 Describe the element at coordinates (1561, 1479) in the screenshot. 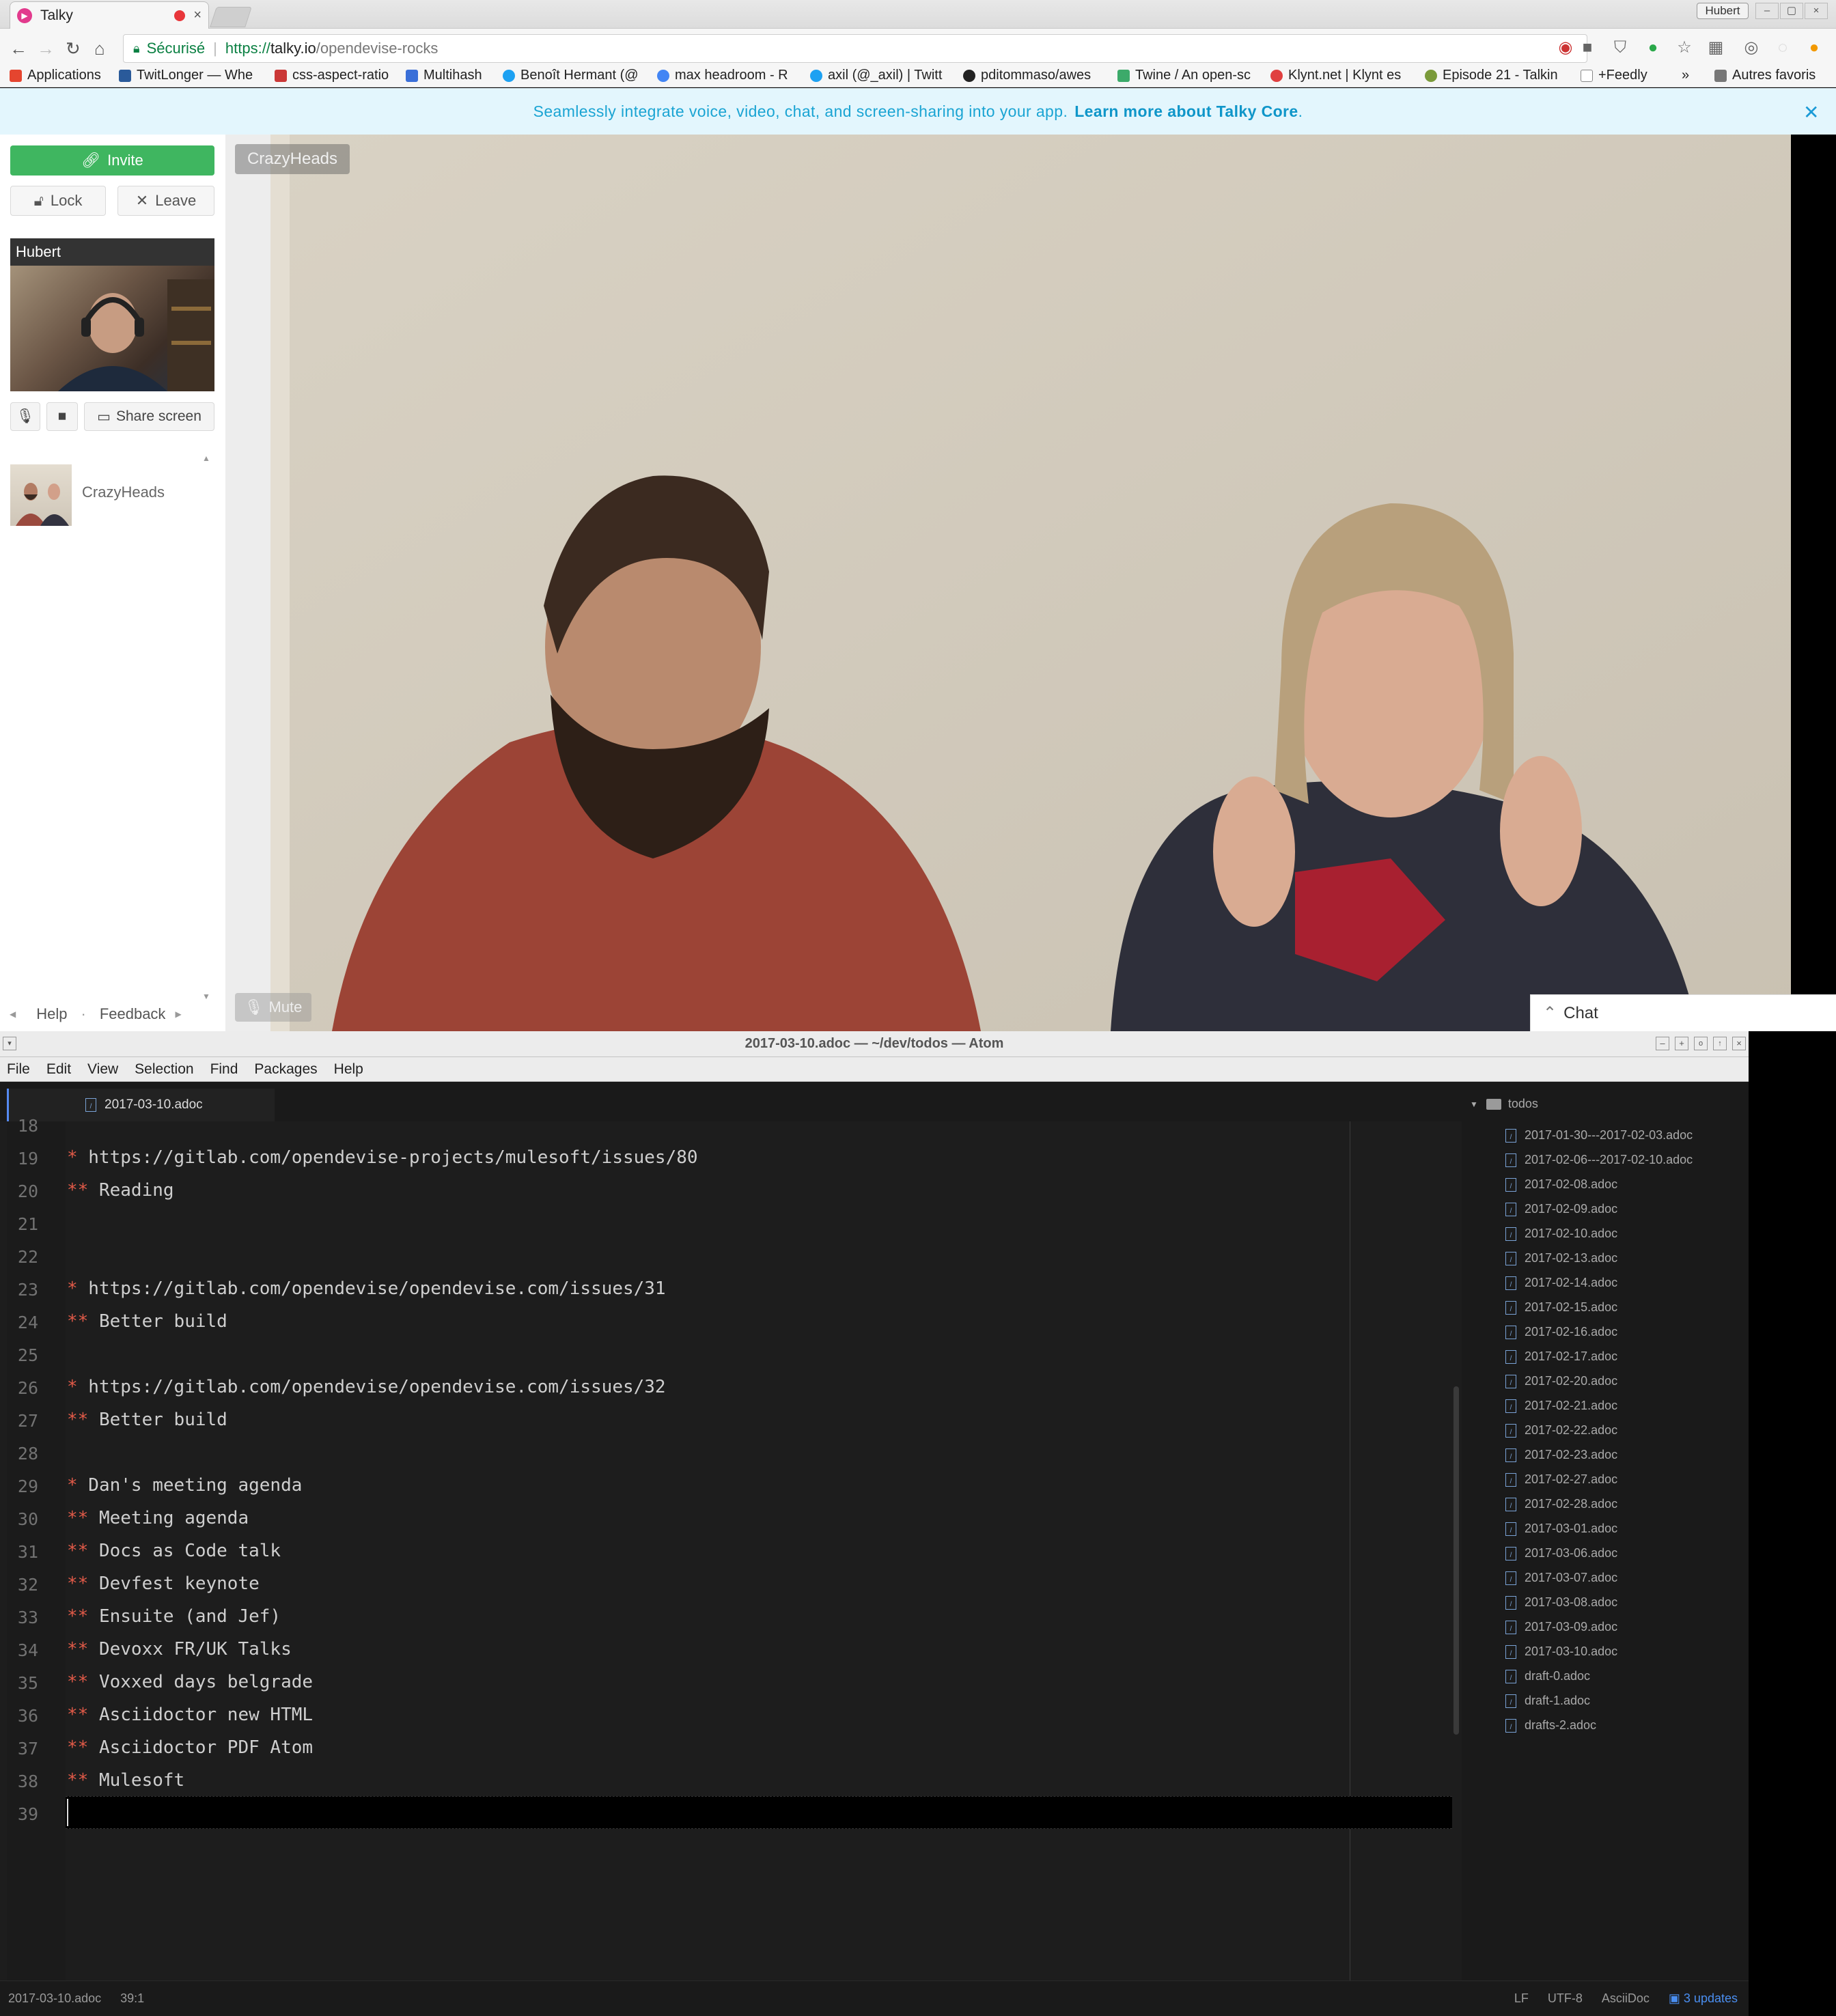

I see `tree-file-item: / 2017-02-27.adoc` at that location.